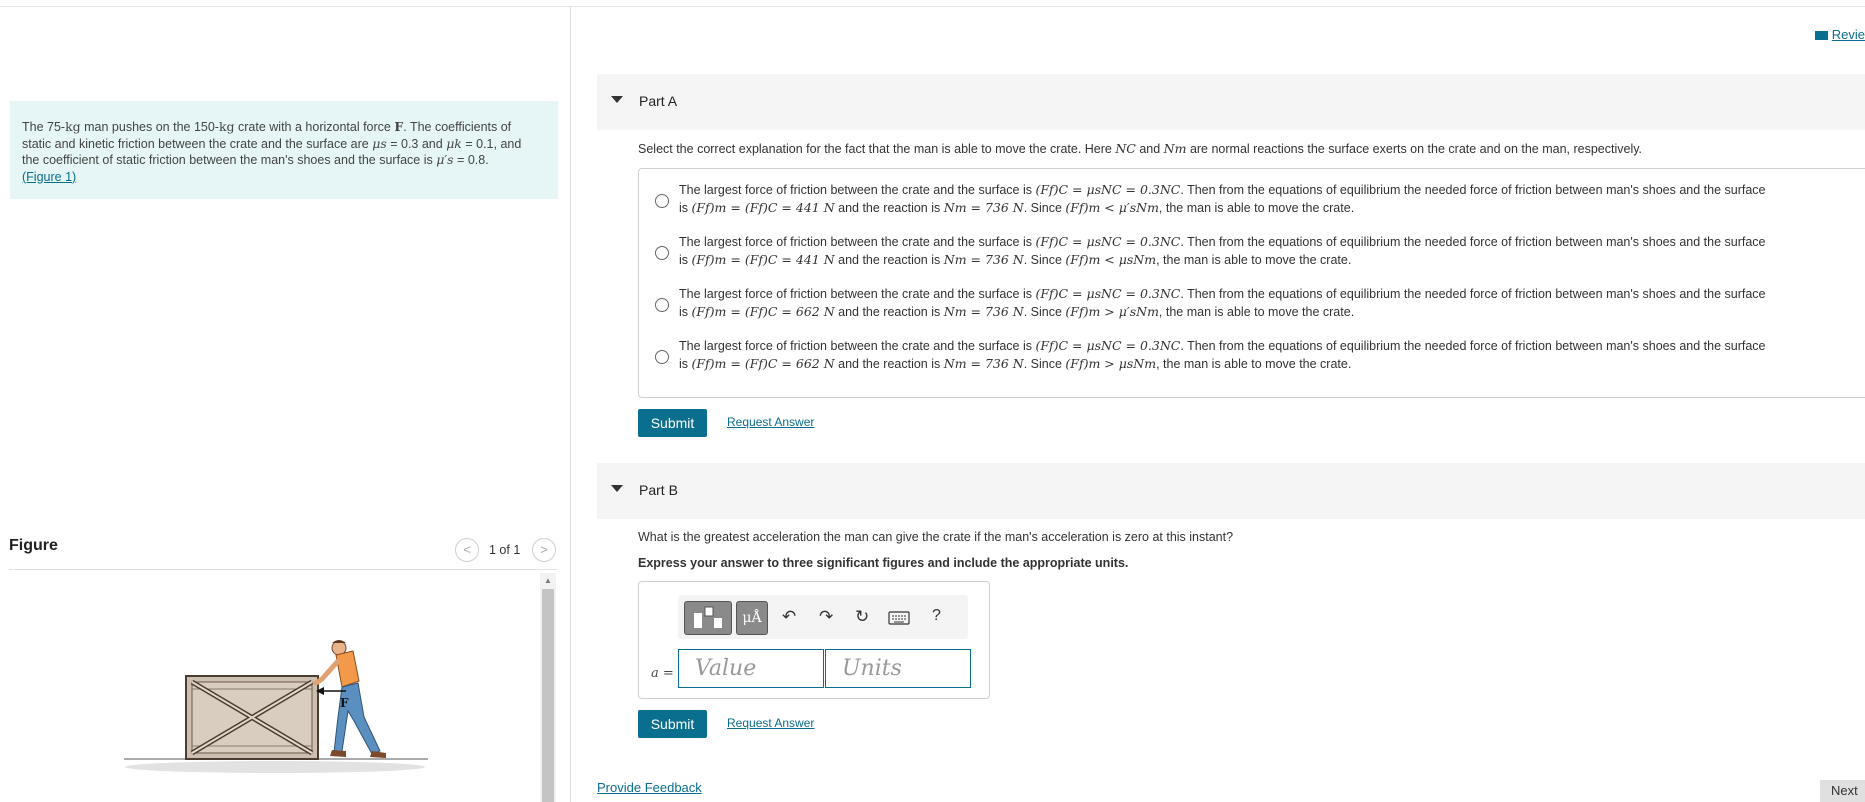  What do you see at coordinates (1111, 259) in the screenshot?
I see `equation: (Ff)m < μsNm` at bounding box center [1111, 259].